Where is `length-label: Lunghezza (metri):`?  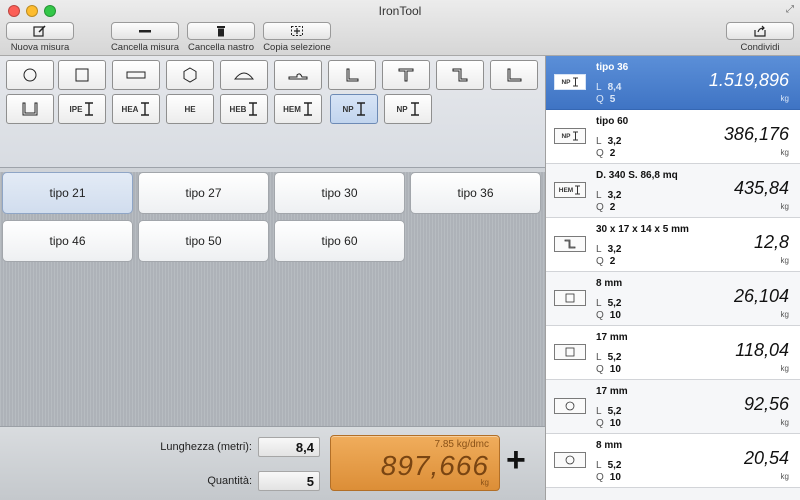 length-label: Lunghezza (metri): is located at coordinates (206, 447).